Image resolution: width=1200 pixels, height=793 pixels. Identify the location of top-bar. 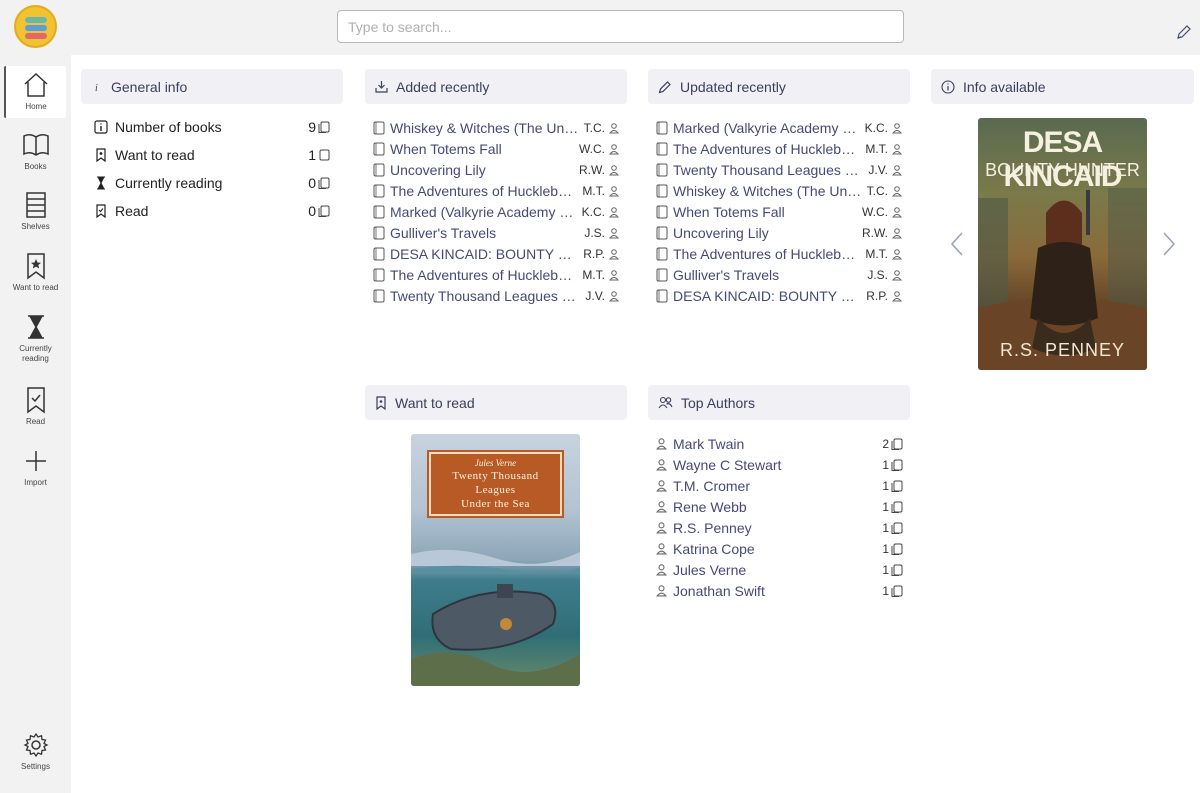
(600, 27).